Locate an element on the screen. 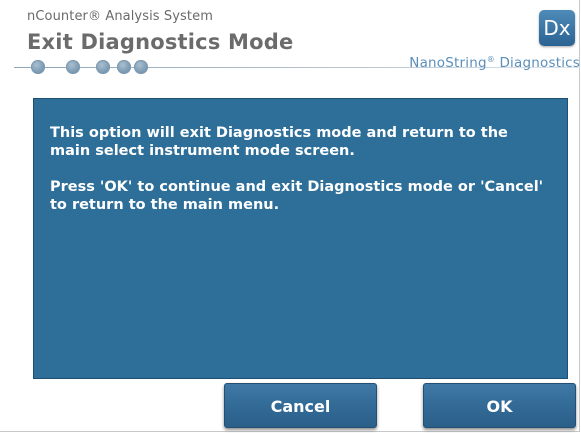 Image resolution: width=581 pixels, height=433 pixels. dx-mode-badge: Dx is located at coordinates (557, 28).